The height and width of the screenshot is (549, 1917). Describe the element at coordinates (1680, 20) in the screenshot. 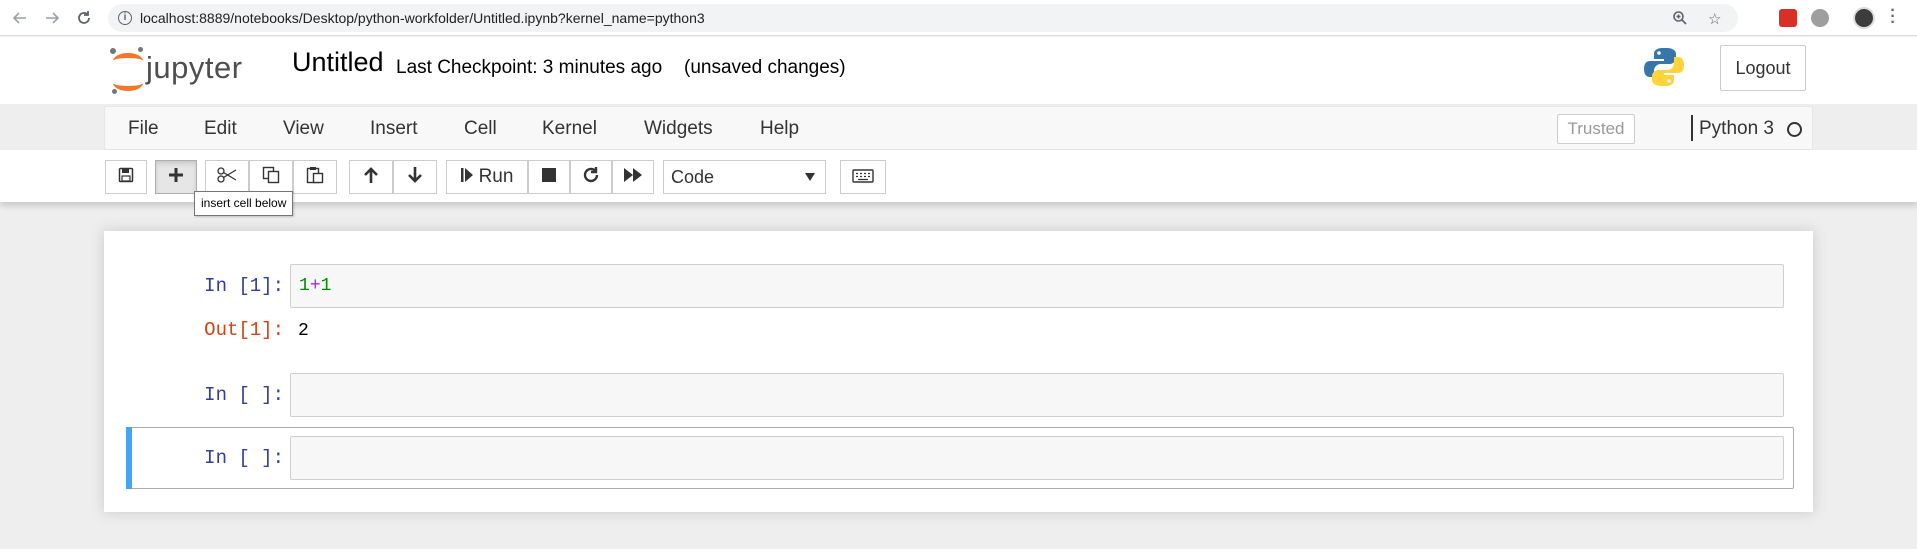

I see `zoom-icon` at that location.